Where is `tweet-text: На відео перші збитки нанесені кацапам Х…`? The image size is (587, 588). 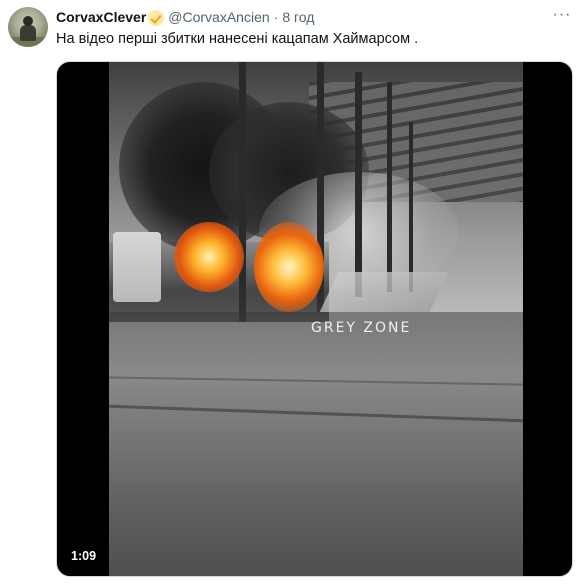
tweet-text: На відео перші збитки нанесені кацапам Х… is located at coordinates (237, 39).